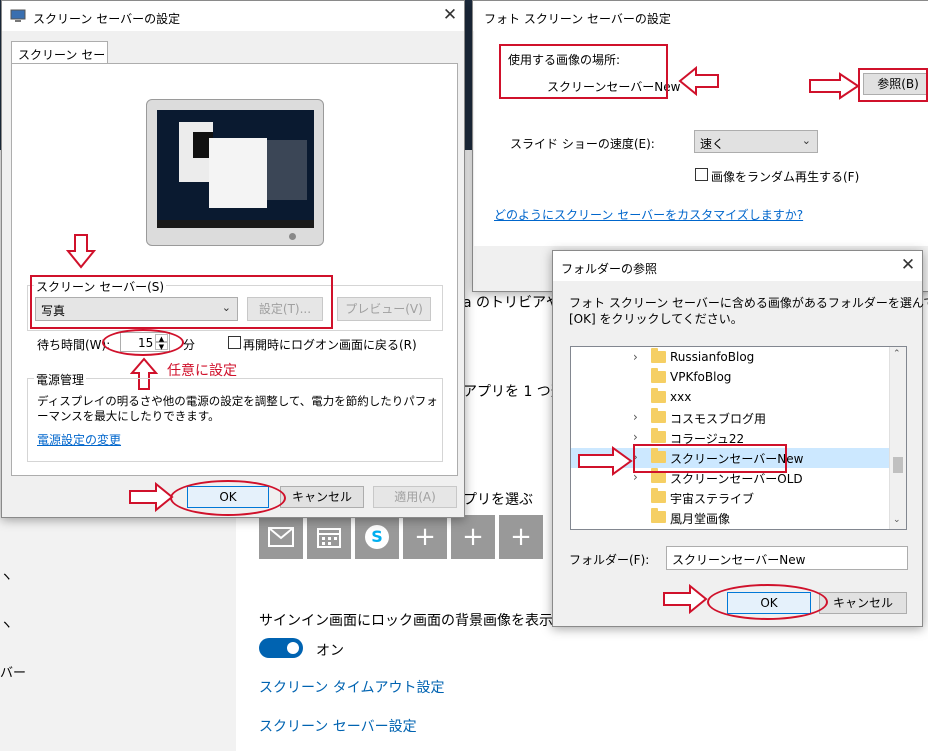  What do you see at coordinates (18, 16) in the screenshot?
I see `screensaver-app-icon` at bounding box center [18, 16].